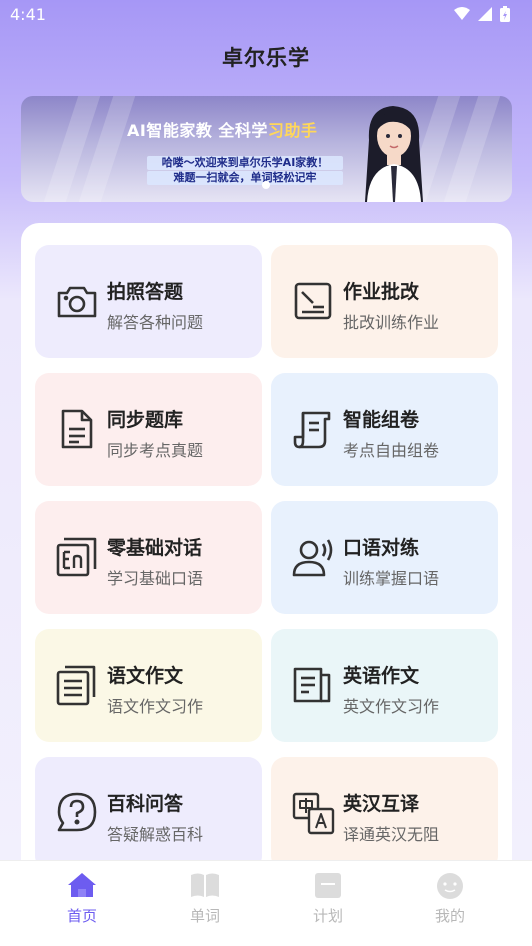  I want to click on feature-title: 智能组卷, so click(381, 420).